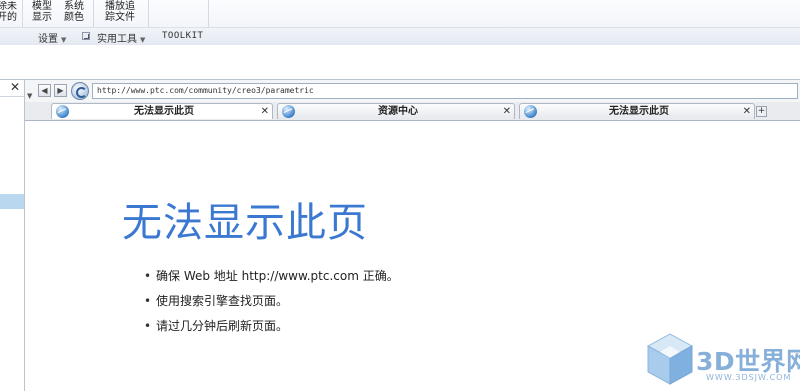  What do you see at coordinates (74, 6) in the screenshot?
I see `ribbon-button-label: 系统` at bounding box center [74, 6].